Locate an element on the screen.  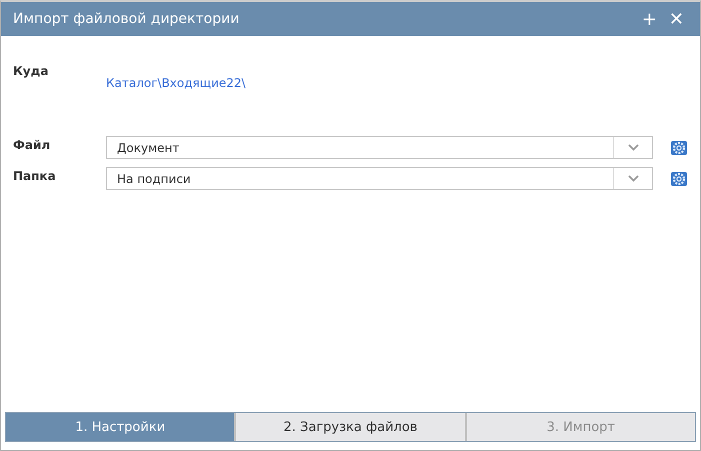
step-tab: 2. Загрузка файлов is located at coordinates (349, 427).